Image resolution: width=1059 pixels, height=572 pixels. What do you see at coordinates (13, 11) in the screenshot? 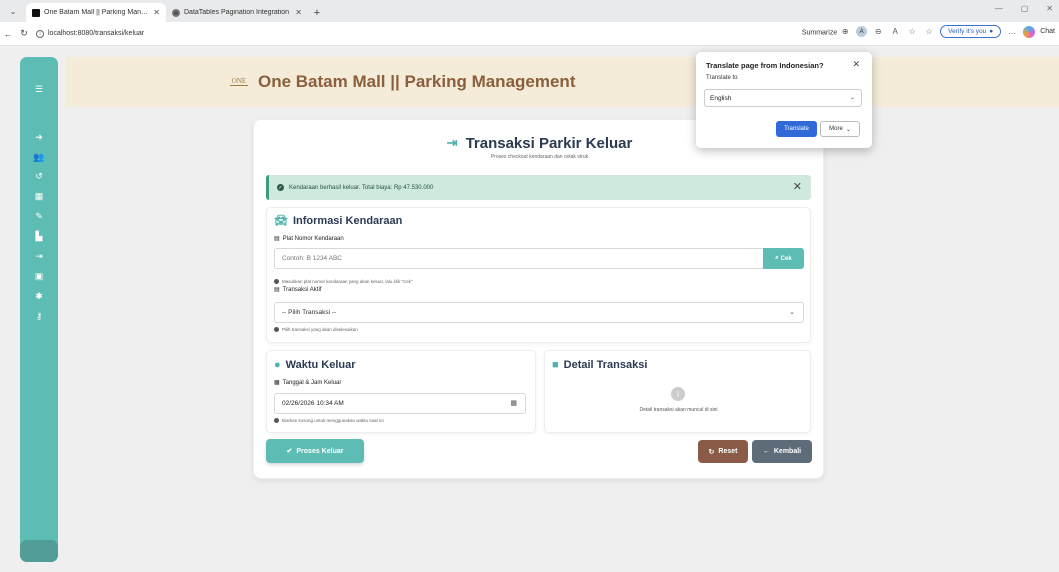
I see `tab-list-chevron-icon: ⌄` at bounding box center [13, 11].